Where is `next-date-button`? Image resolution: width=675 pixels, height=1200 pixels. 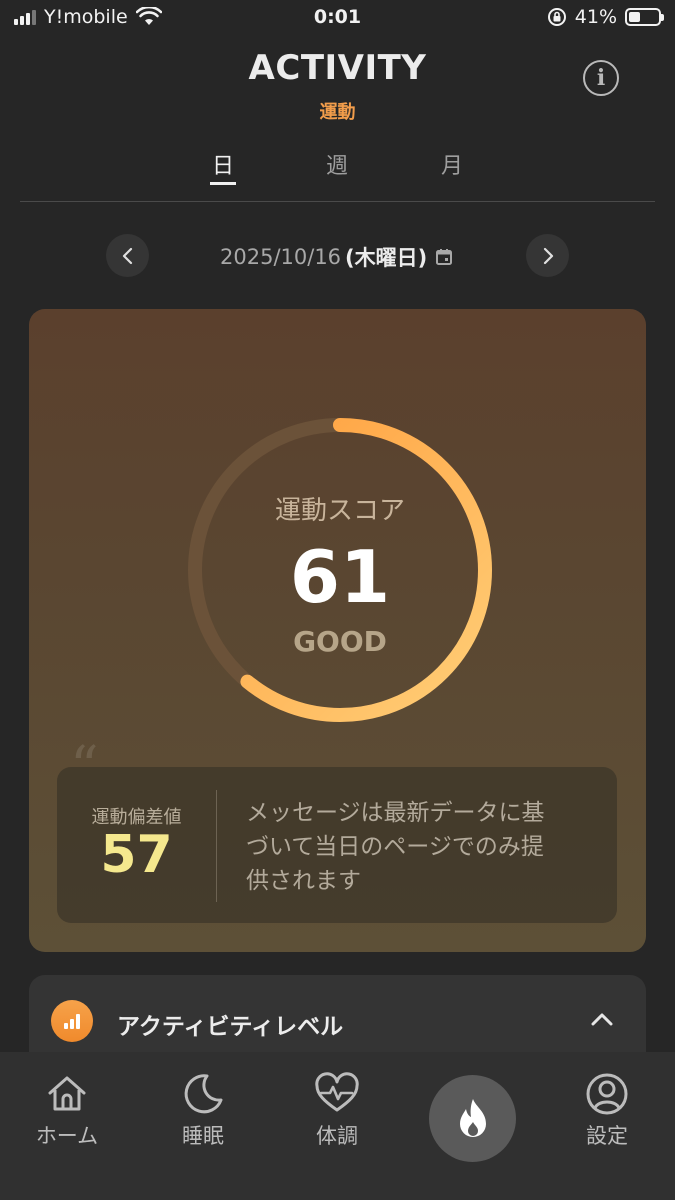
next-date-button is located at coordinates (547, 255).